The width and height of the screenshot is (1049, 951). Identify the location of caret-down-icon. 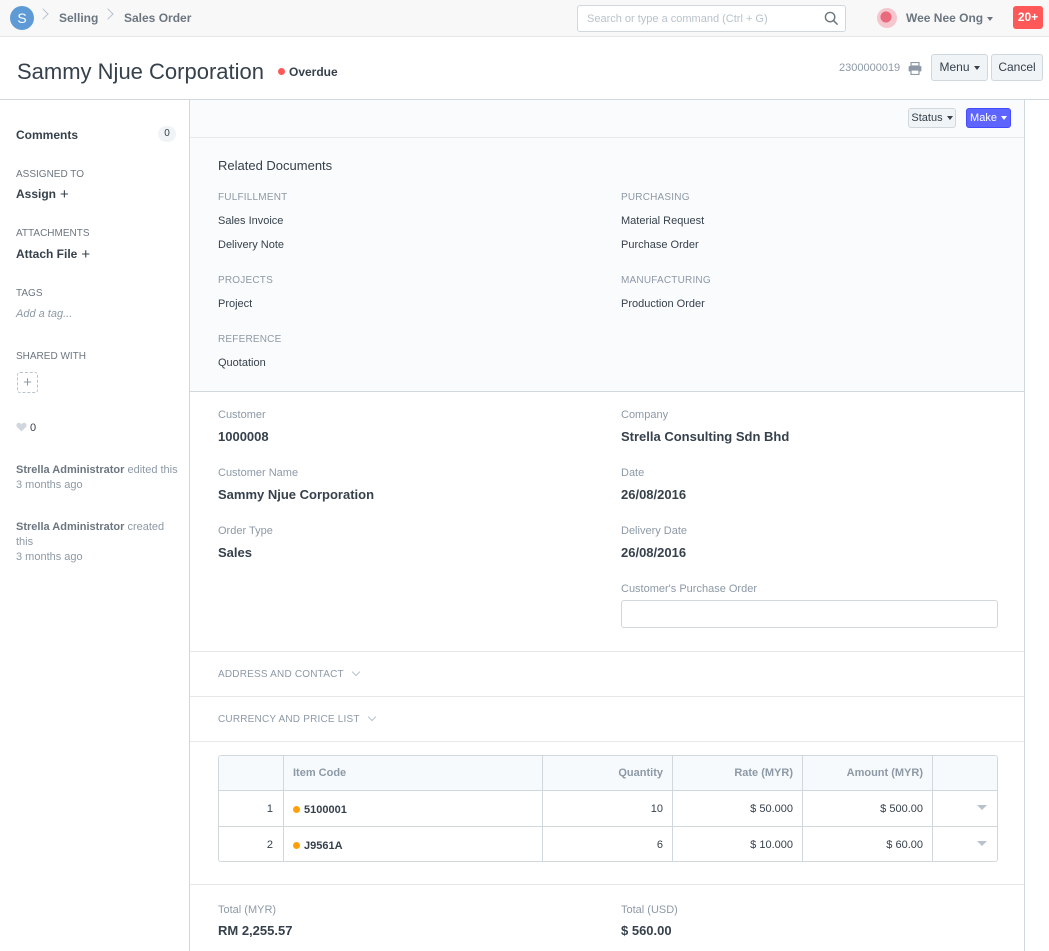
(976, 67).